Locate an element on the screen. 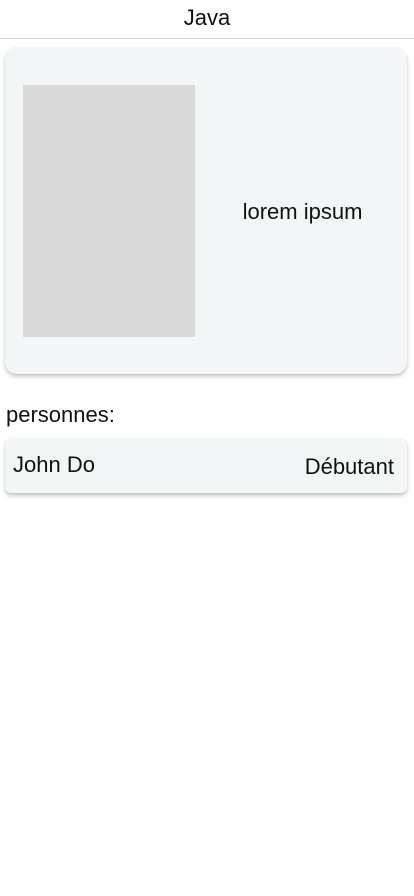 The height and width of the screenshot is (896, 414). top-header: Java is located at coordinates (207, 19).